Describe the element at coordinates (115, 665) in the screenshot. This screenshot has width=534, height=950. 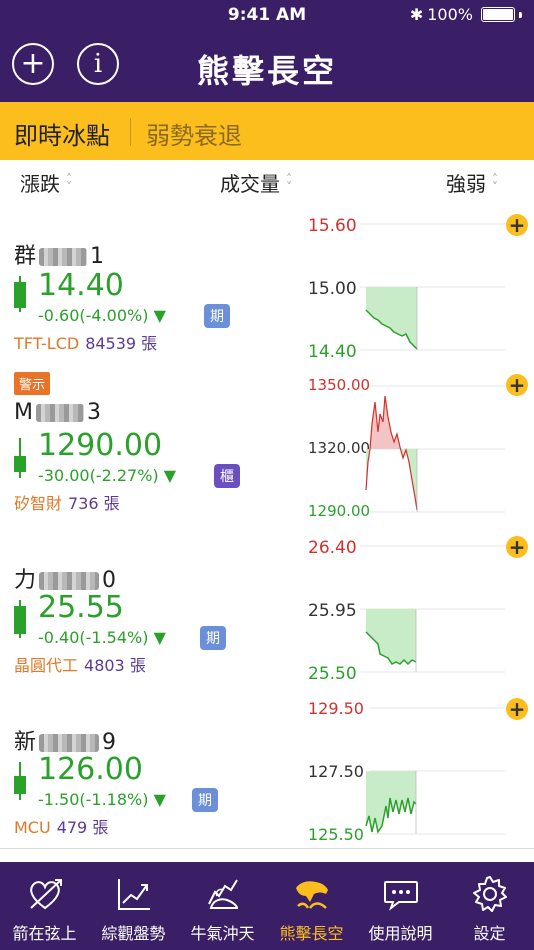
I see `volume-label: 4803 張` at that location.